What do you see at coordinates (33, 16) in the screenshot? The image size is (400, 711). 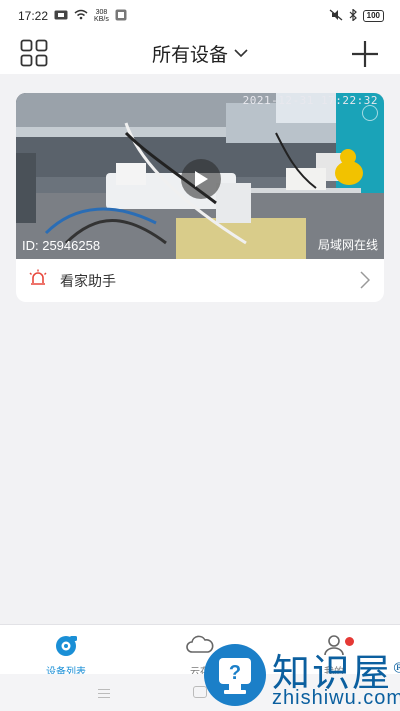 I see `status-time: 17:22` at bounding box center [33, 16].